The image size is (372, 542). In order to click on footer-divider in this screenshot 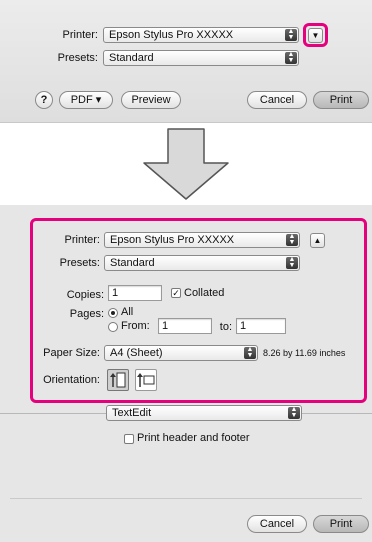, I will do `click(186, 498)`.